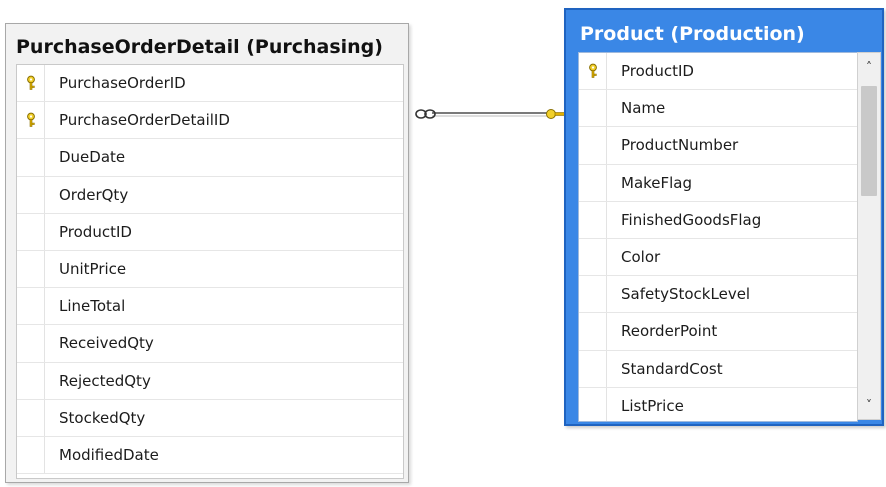  Describe the element at coordinates (686, 294) in the screenshot. I see `column-name: SafetyStockLevel` at that location.